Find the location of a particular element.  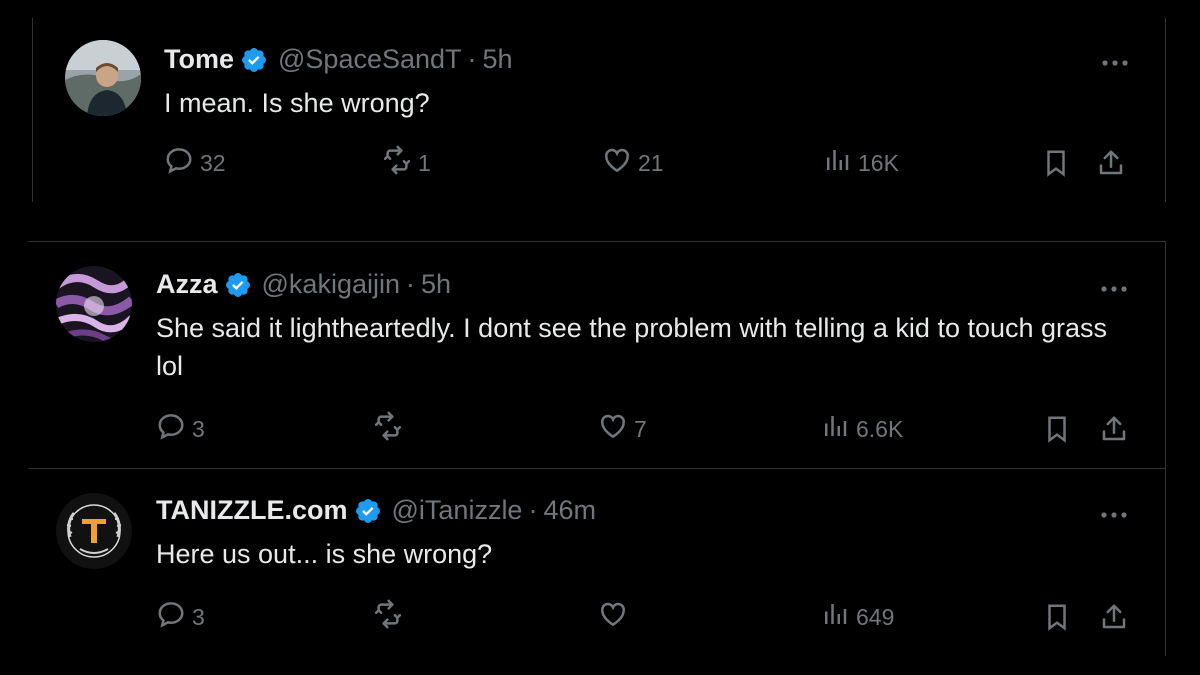

views-count: 6.6K is located at coordinates (880, 428).